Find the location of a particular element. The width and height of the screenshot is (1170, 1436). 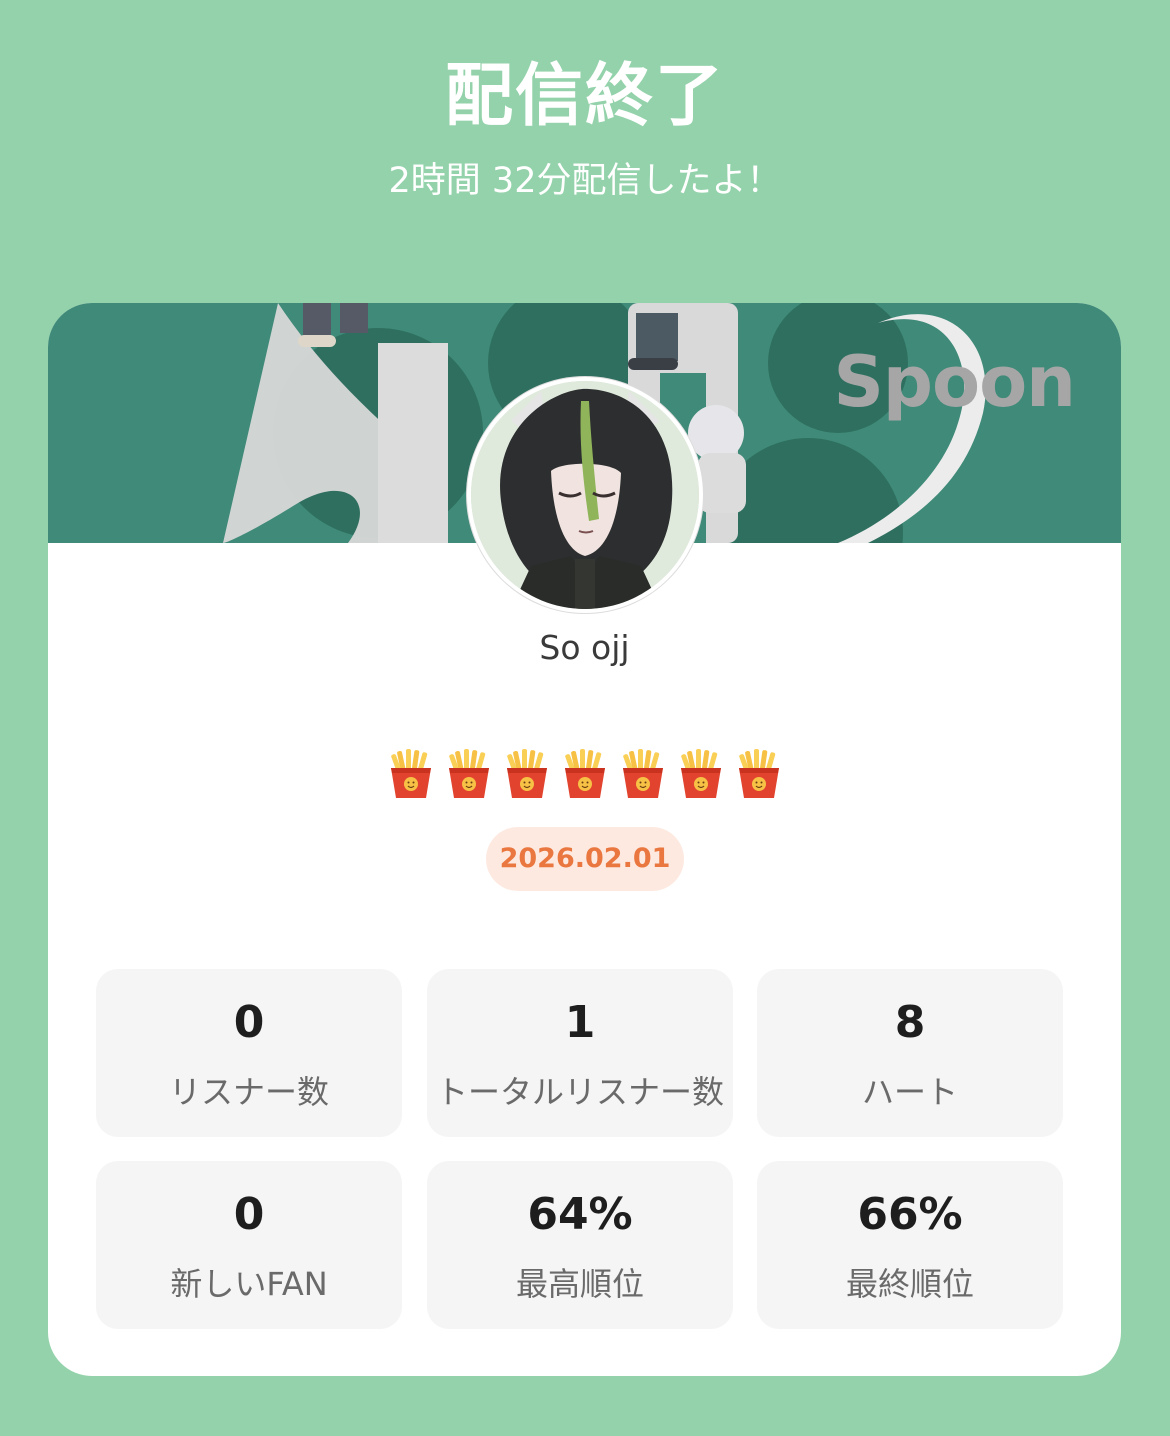

date-badge: 2026.02.01 is located at coordinates (585, 859).